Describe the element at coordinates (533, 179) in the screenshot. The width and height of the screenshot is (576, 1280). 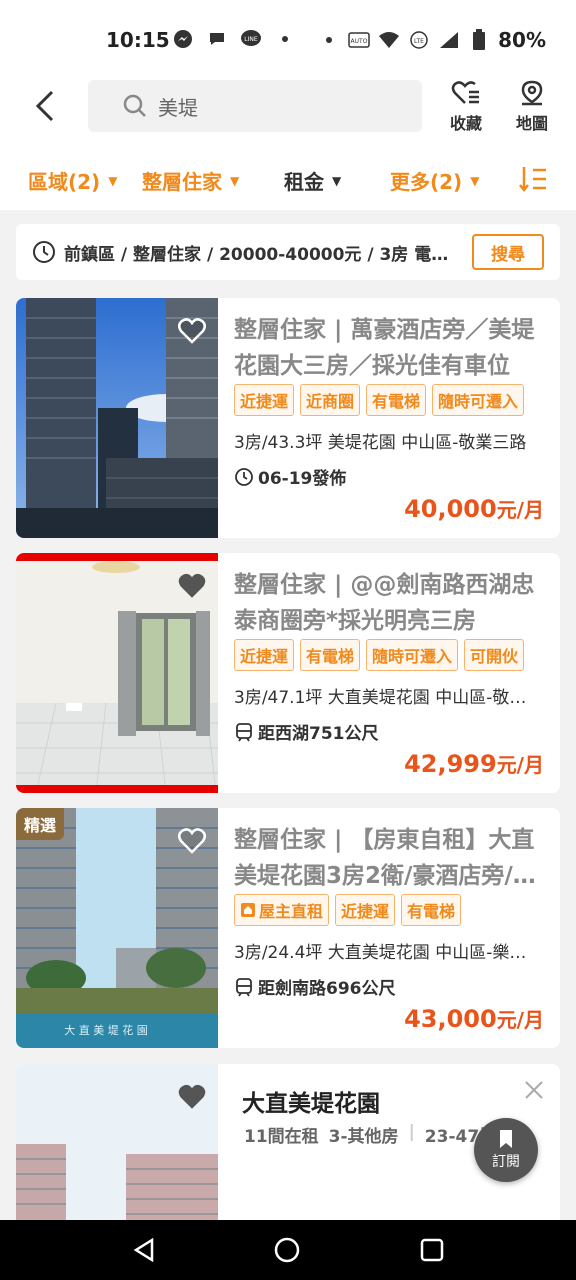
I see `sort-icon` at that location.